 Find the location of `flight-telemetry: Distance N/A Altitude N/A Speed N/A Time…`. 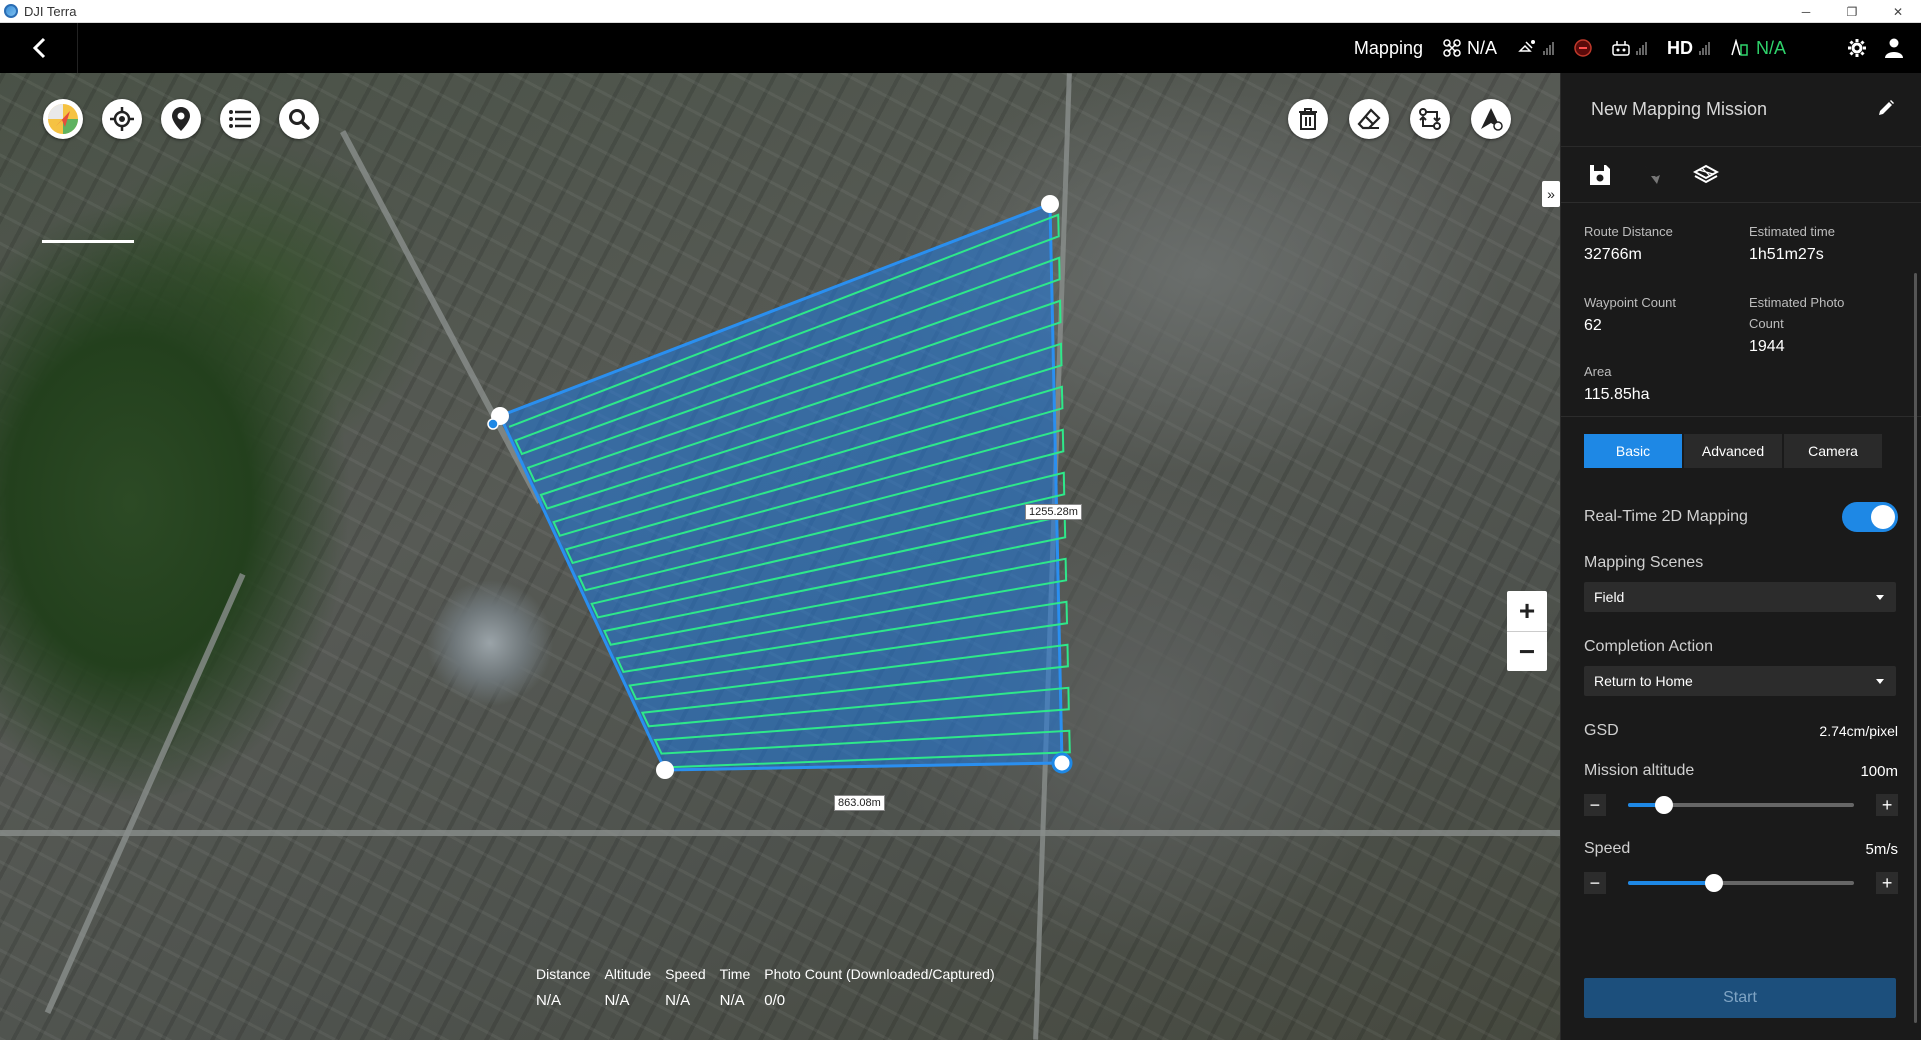

flight-telemetry: Distance N/A Altitude N/A Speed N/A Time… is located at coordinates (765, 987).